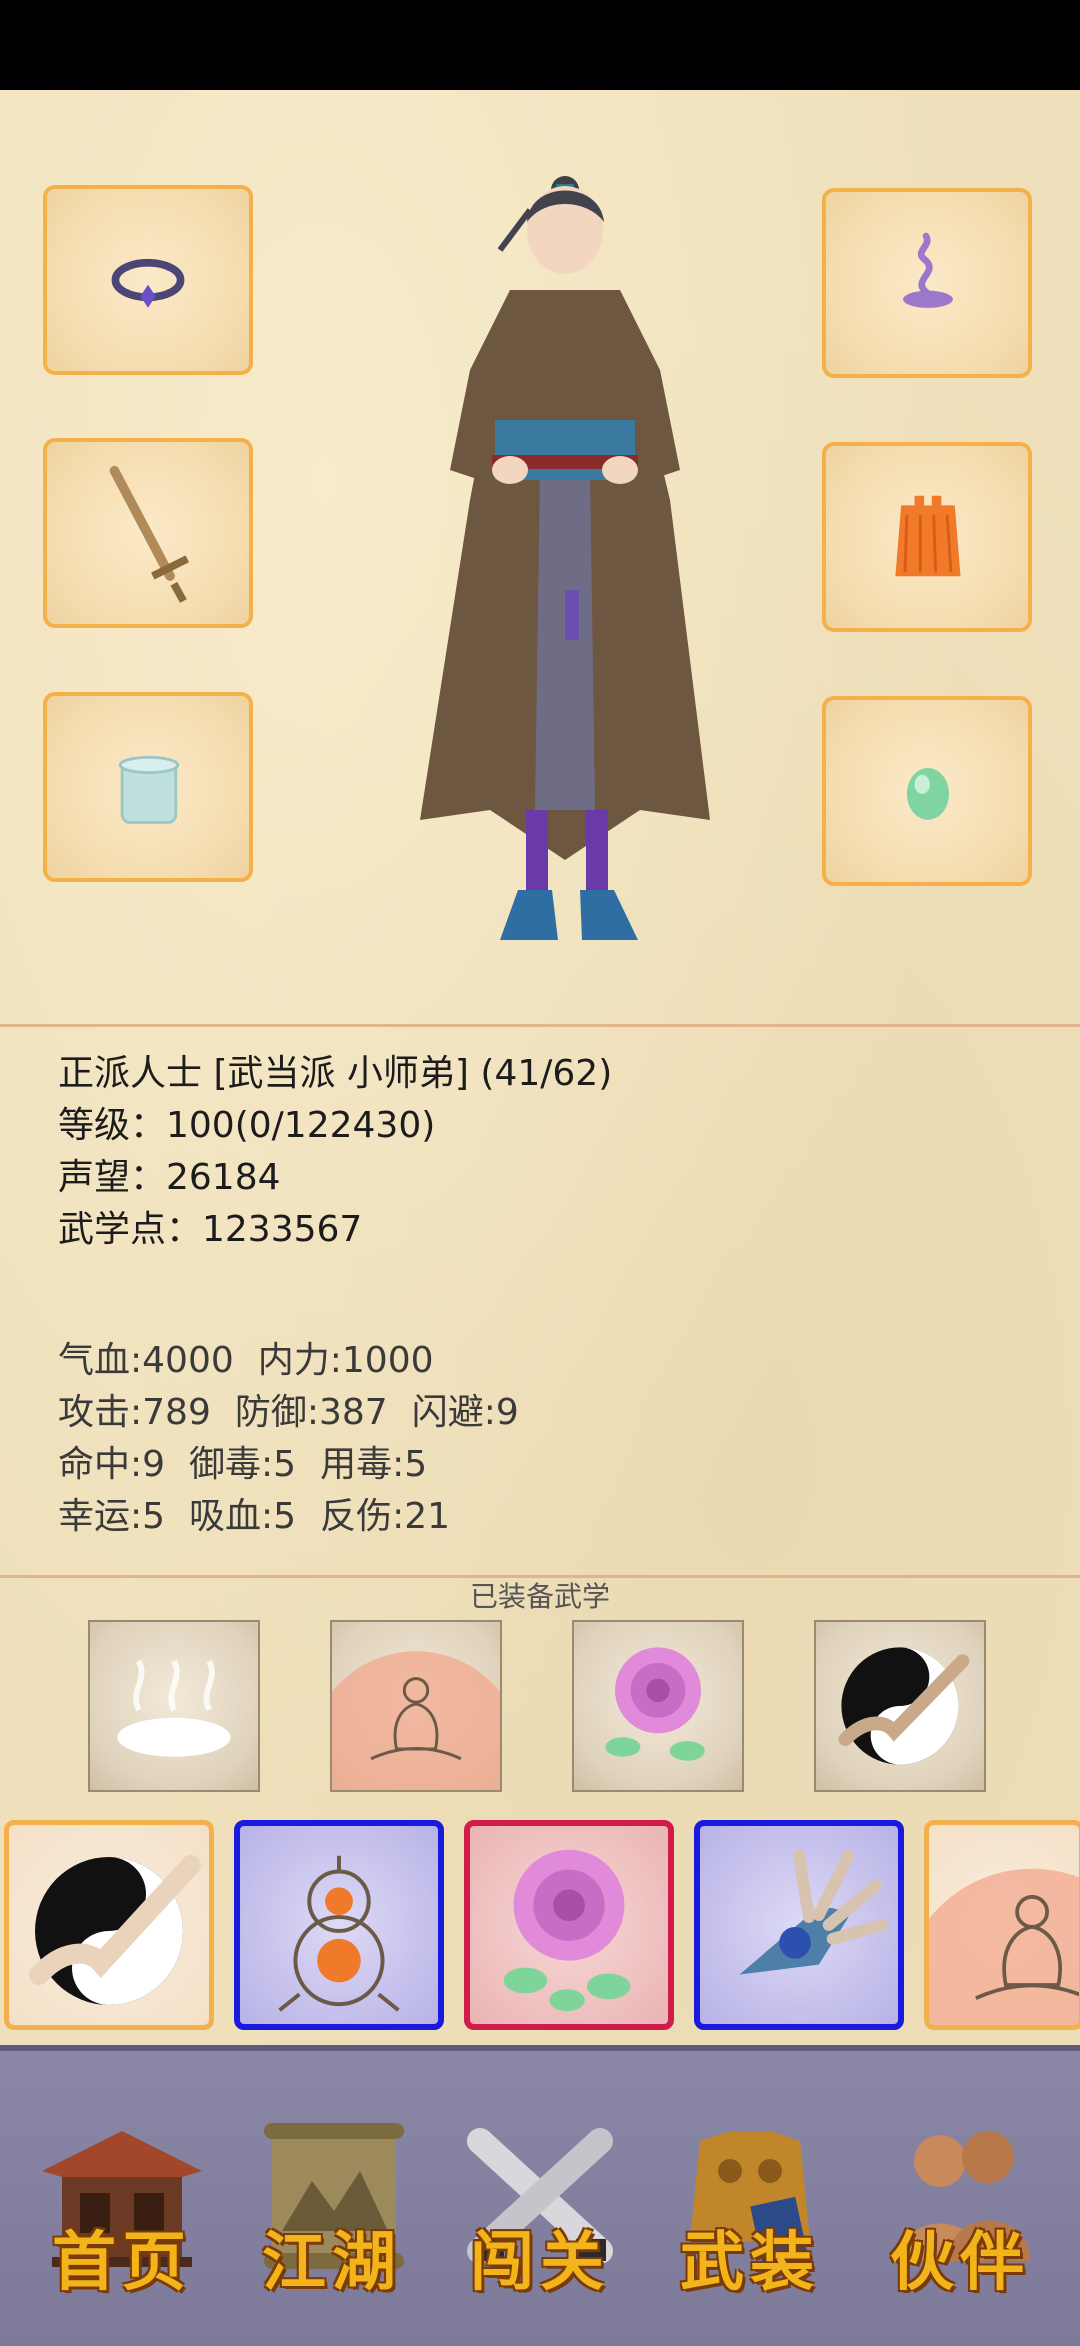 The height and width of the screenshot is (2346, 1080). I want to click on nav-challenge: 闯关, so click(540, 2211).